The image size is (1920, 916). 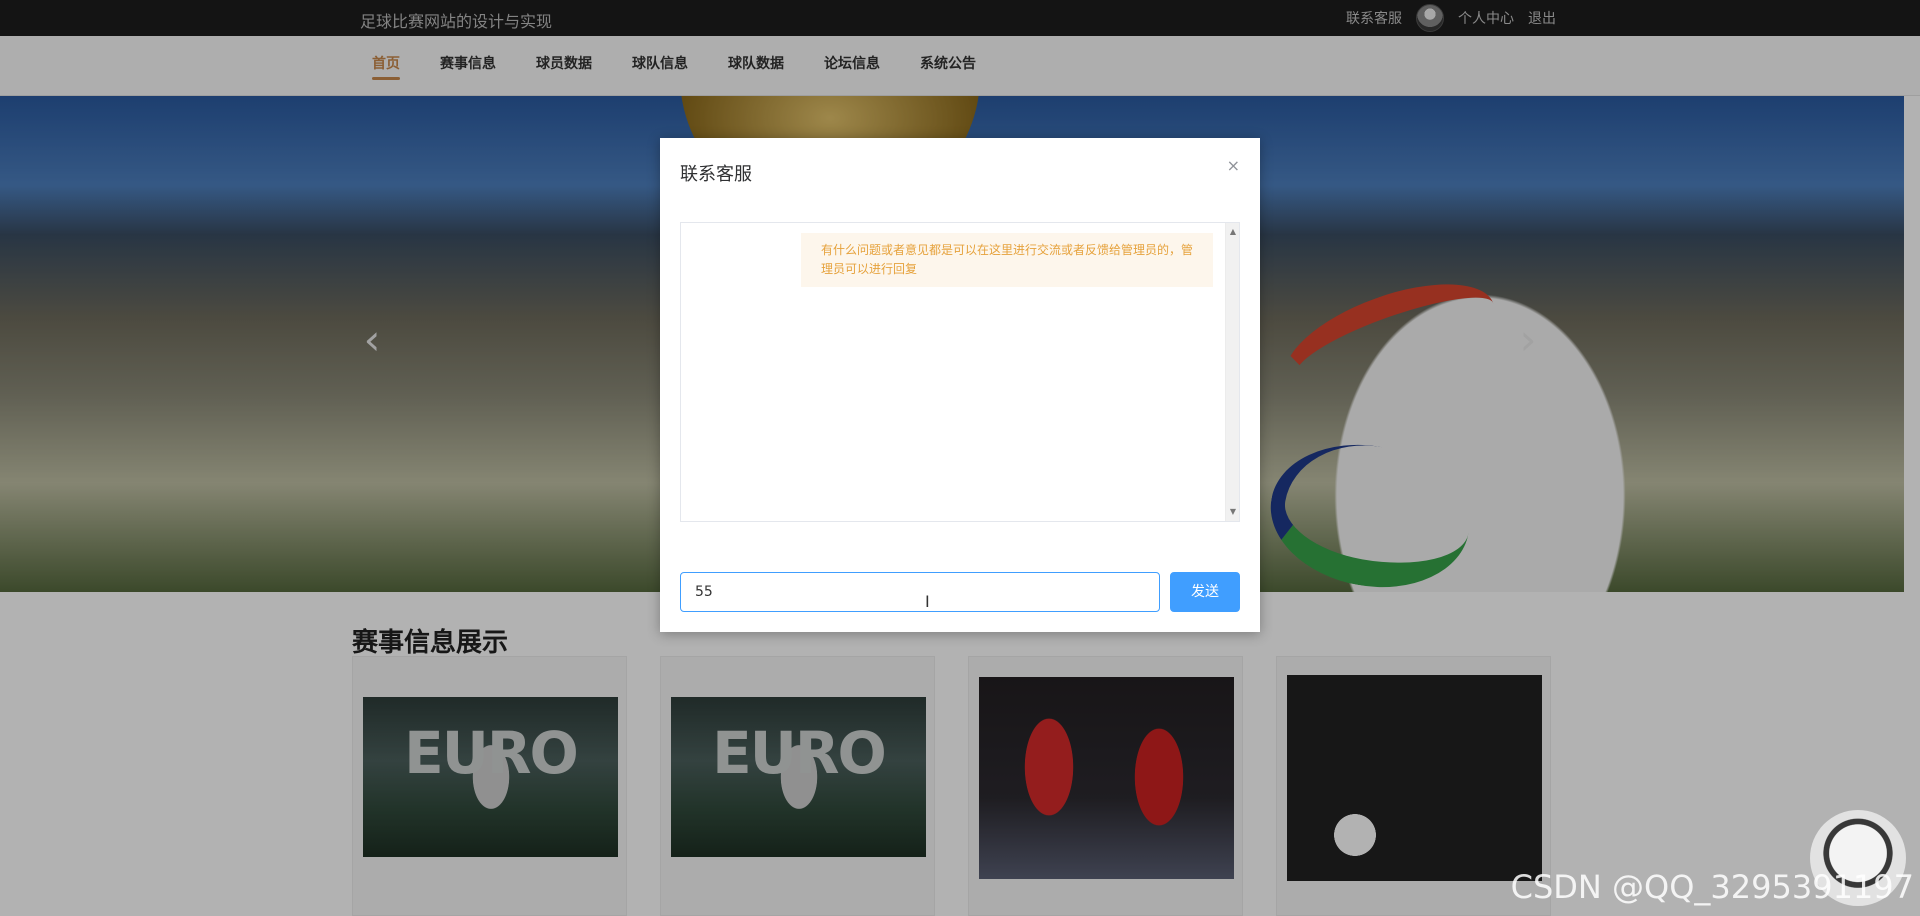 I want to click on close-icon: ×, so click(x=1233, y=165).